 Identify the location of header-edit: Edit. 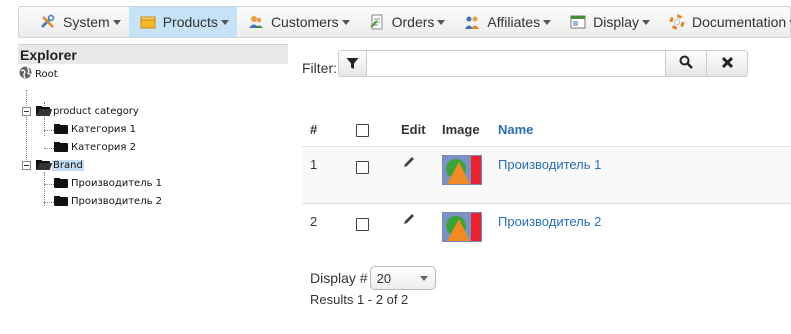
(413, 129).